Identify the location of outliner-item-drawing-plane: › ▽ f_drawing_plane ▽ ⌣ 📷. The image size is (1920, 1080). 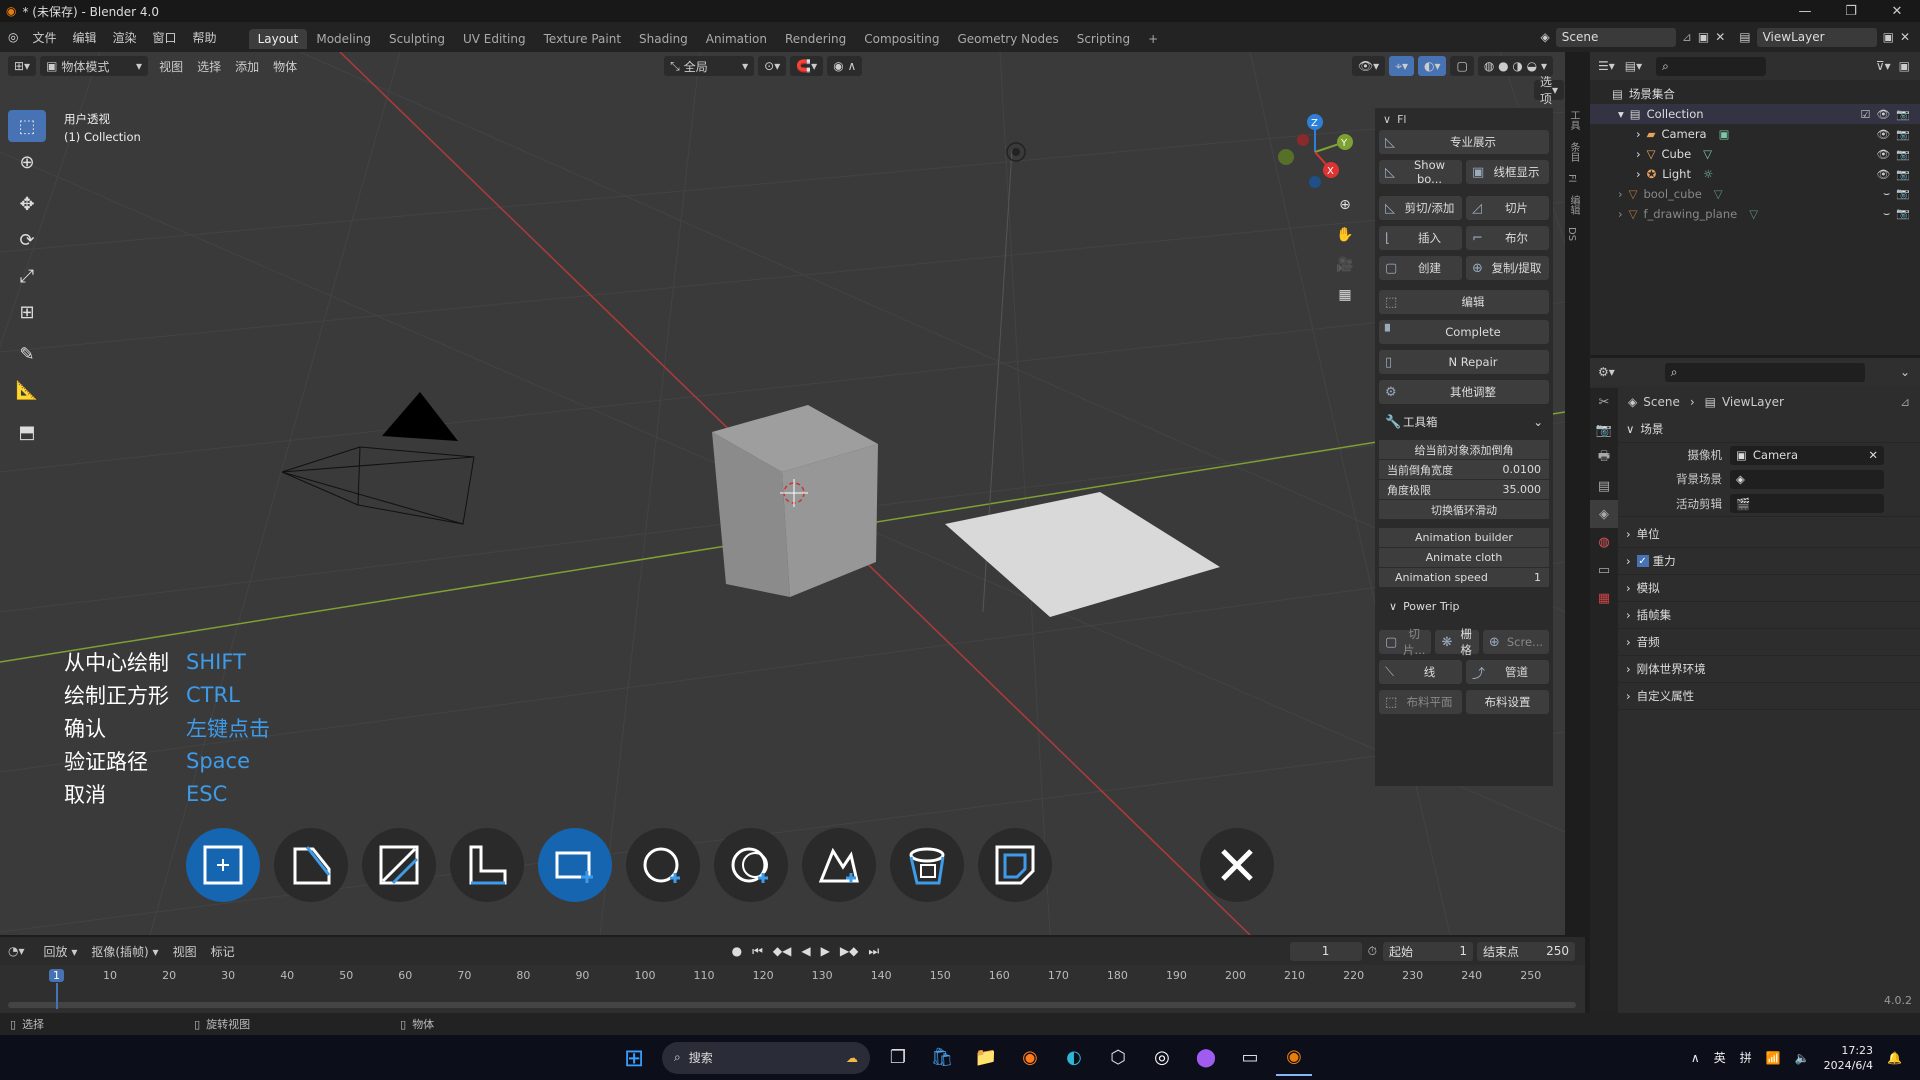
(1755, 214).